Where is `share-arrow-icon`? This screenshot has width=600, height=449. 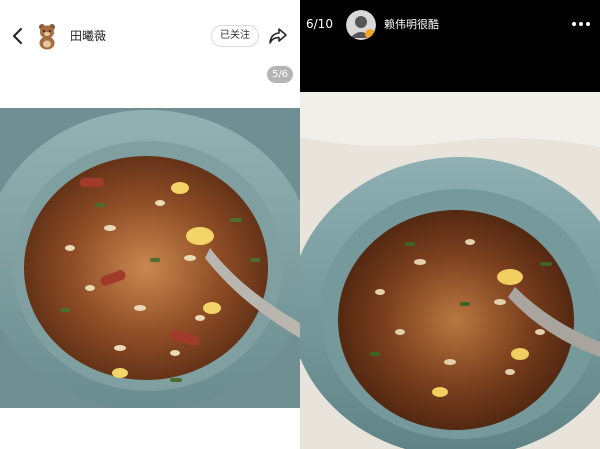
share-arrow-icon is located at coordinates (278, 36).